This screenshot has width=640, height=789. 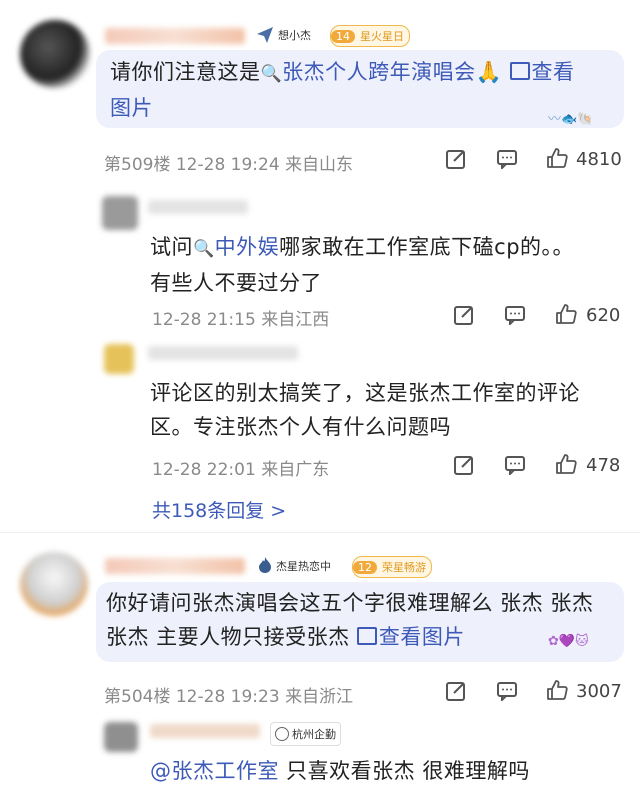 What do you see at coordinates (603, 315) in the screenshot?
I see `like-count: 620` at bounding box center [603, 315].